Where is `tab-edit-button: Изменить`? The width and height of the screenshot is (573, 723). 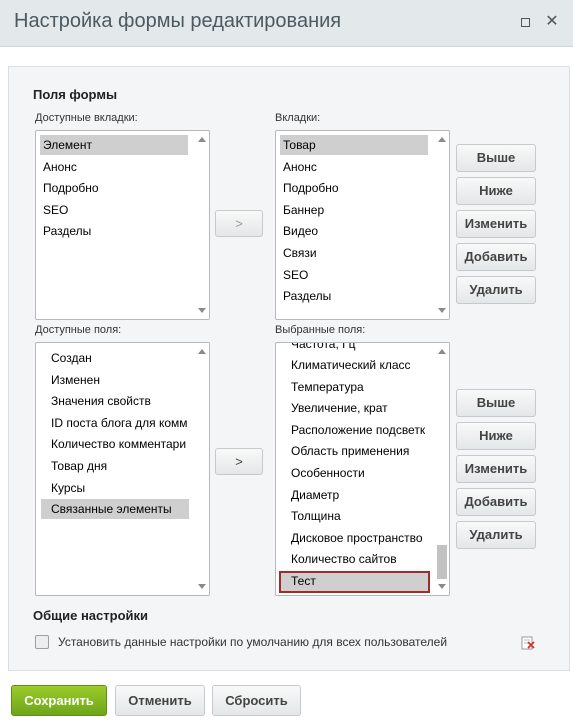 tab-edit-button: Изменить is located at coordinates (496, 224).